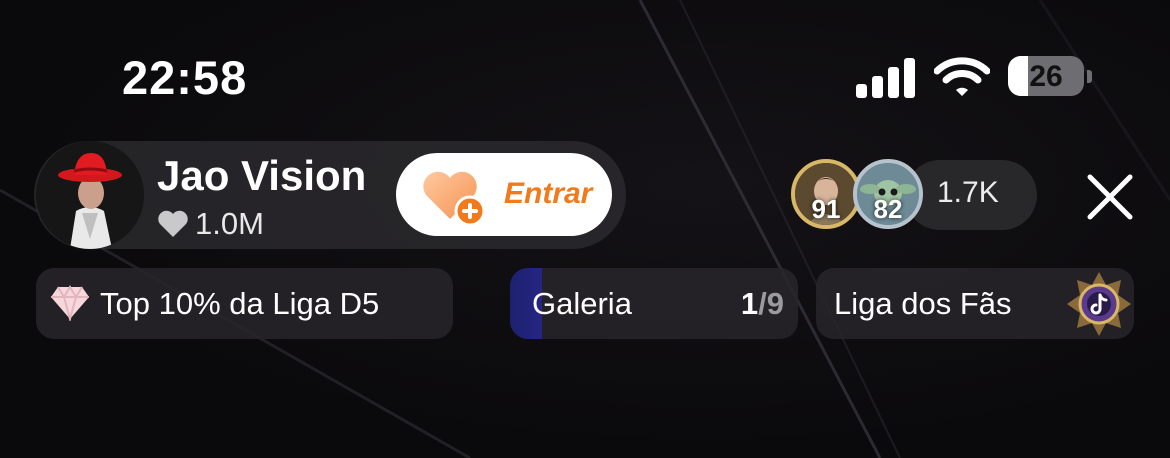 The height and width of the screenshot is (458, 1170). What do you see at coordinates (968, 193) in the screenshot?
I see `viewer-count: 1.7K` at bounding box center [968, 193].